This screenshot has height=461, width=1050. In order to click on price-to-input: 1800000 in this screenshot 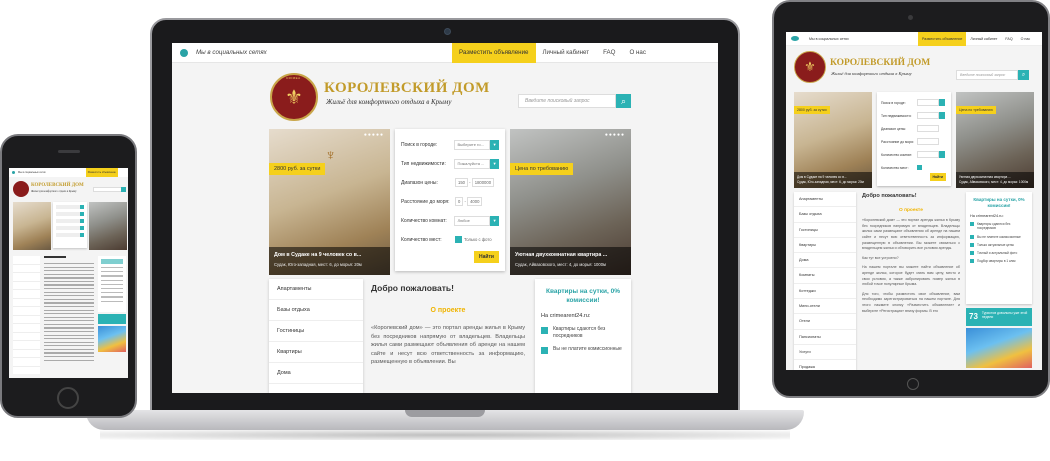, I will do `click(483, 182)`.